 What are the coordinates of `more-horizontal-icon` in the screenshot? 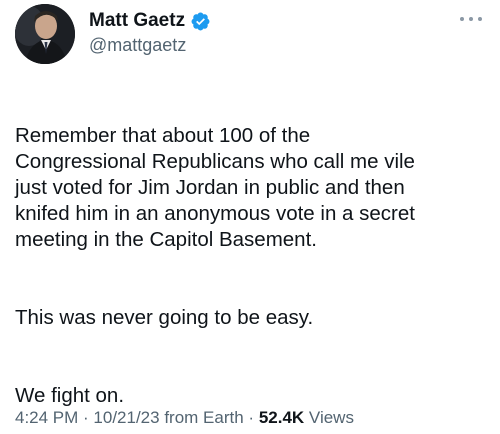 It's located at (471, 19).